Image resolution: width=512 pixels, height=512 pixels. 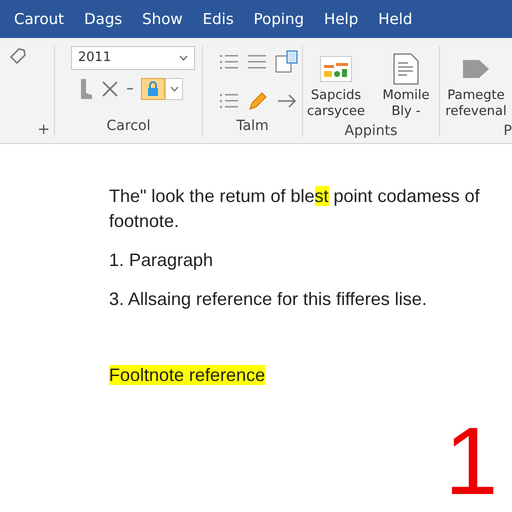 I want to click on align-icon, so click(x=257, y=62).